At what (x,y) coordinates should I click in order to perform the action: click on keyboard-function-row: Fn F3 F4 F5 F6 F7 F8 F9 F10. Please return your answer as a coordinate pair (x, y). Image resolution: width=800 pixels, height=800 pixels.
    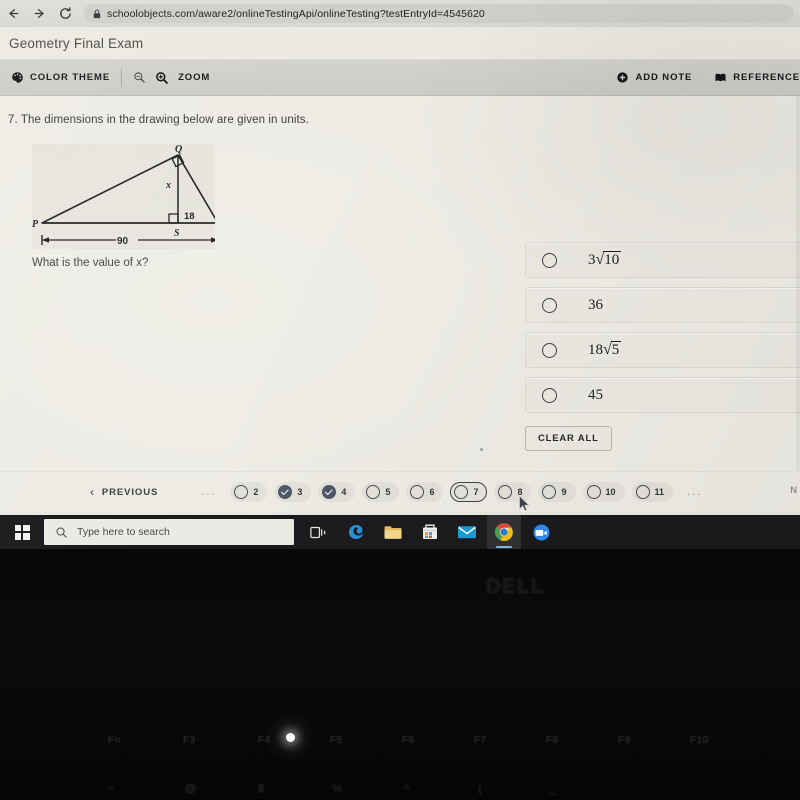
    Looking at the image, I should click on (400, 745).